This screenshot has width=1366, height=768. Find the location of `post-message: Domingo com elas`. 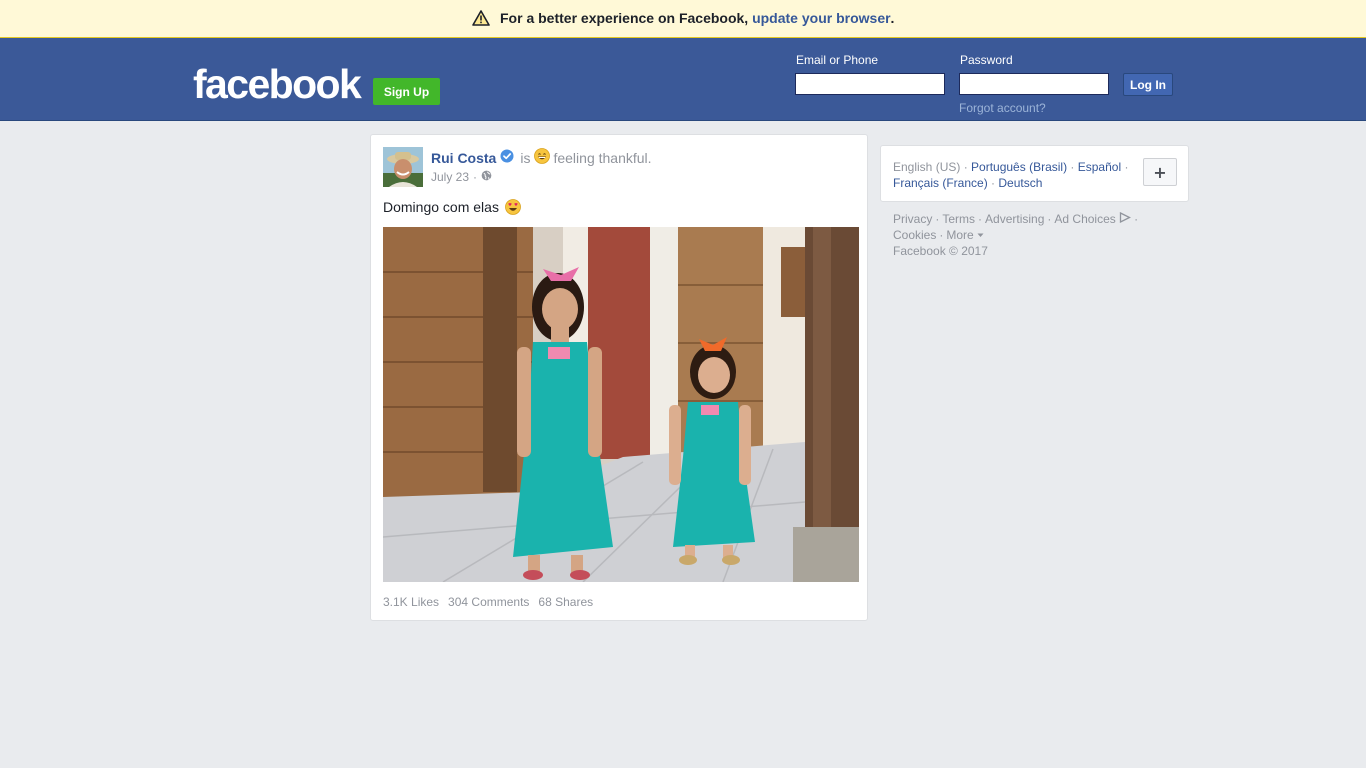

post-message: Domingo com elas is located at coordinates (452, 207).